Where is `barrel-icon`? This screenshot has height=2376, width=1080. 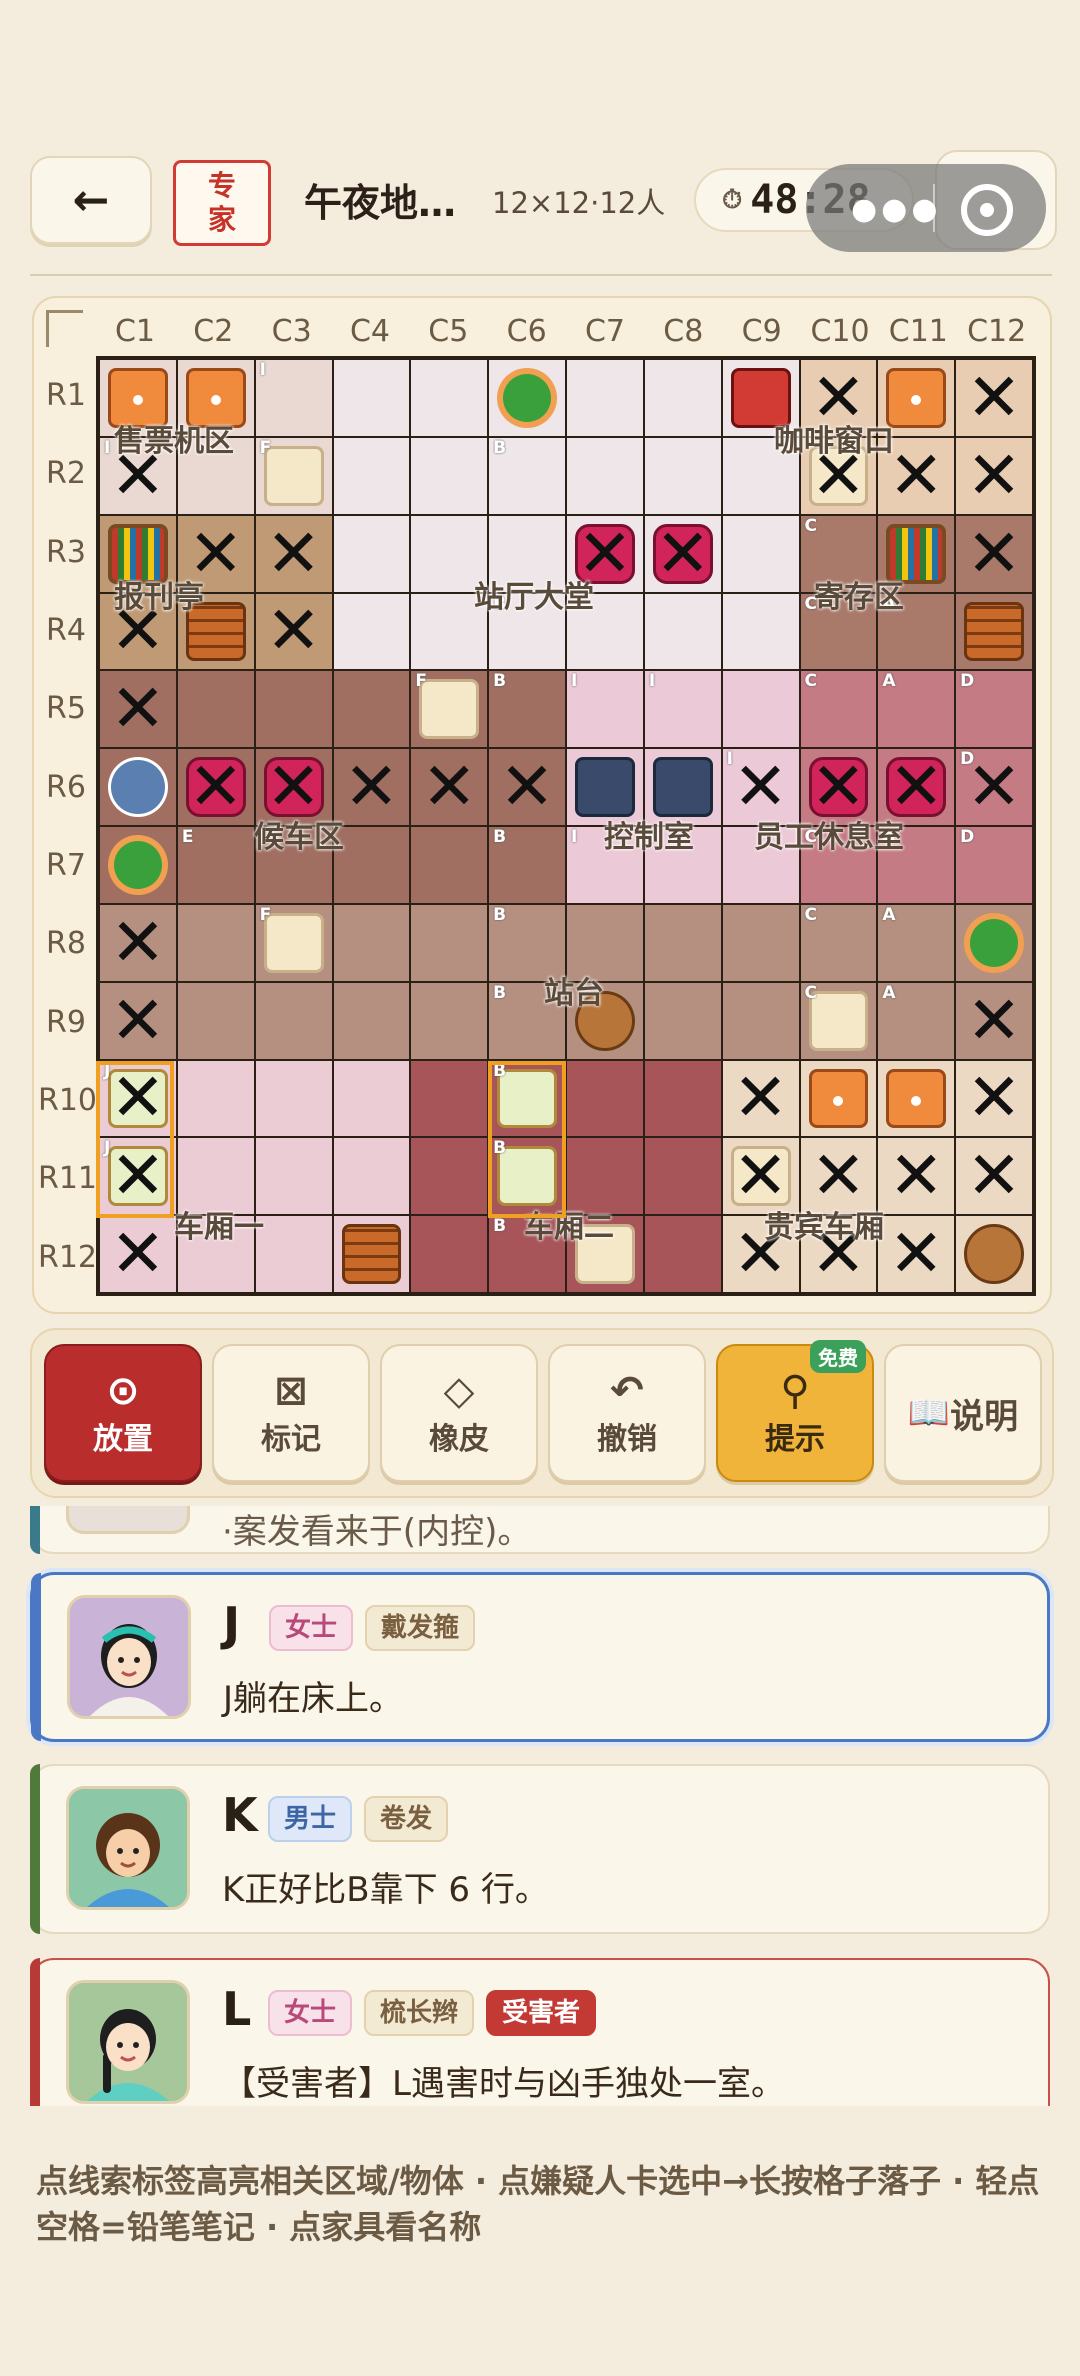
barrel-icon is located at coordinates (994, 1254).